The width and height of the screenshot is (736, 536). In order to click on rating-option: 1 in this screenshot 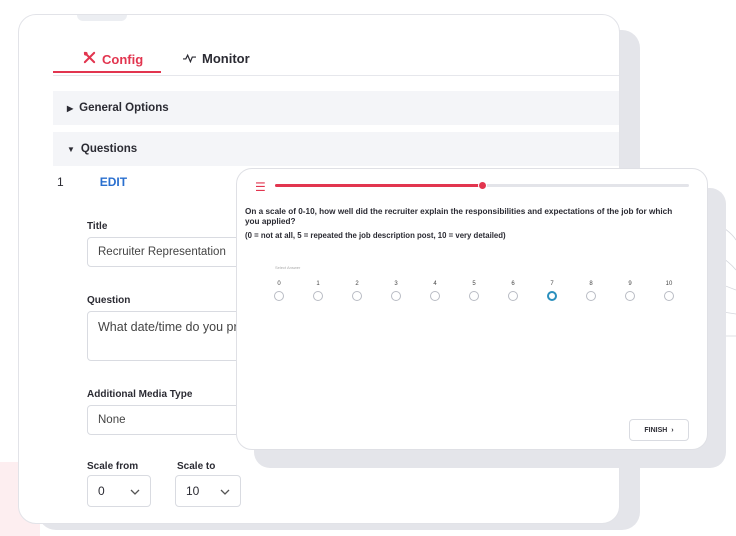, I will do `click(318, 291)`.